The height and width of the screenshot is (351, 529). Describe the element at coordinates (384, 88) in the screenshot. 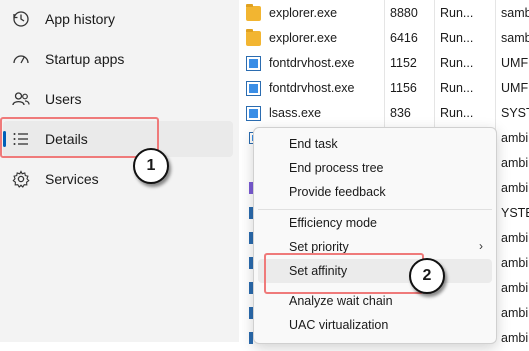

I see `table-row: fontdrvhost.exe 1156 Run... UMFD-` at that location.